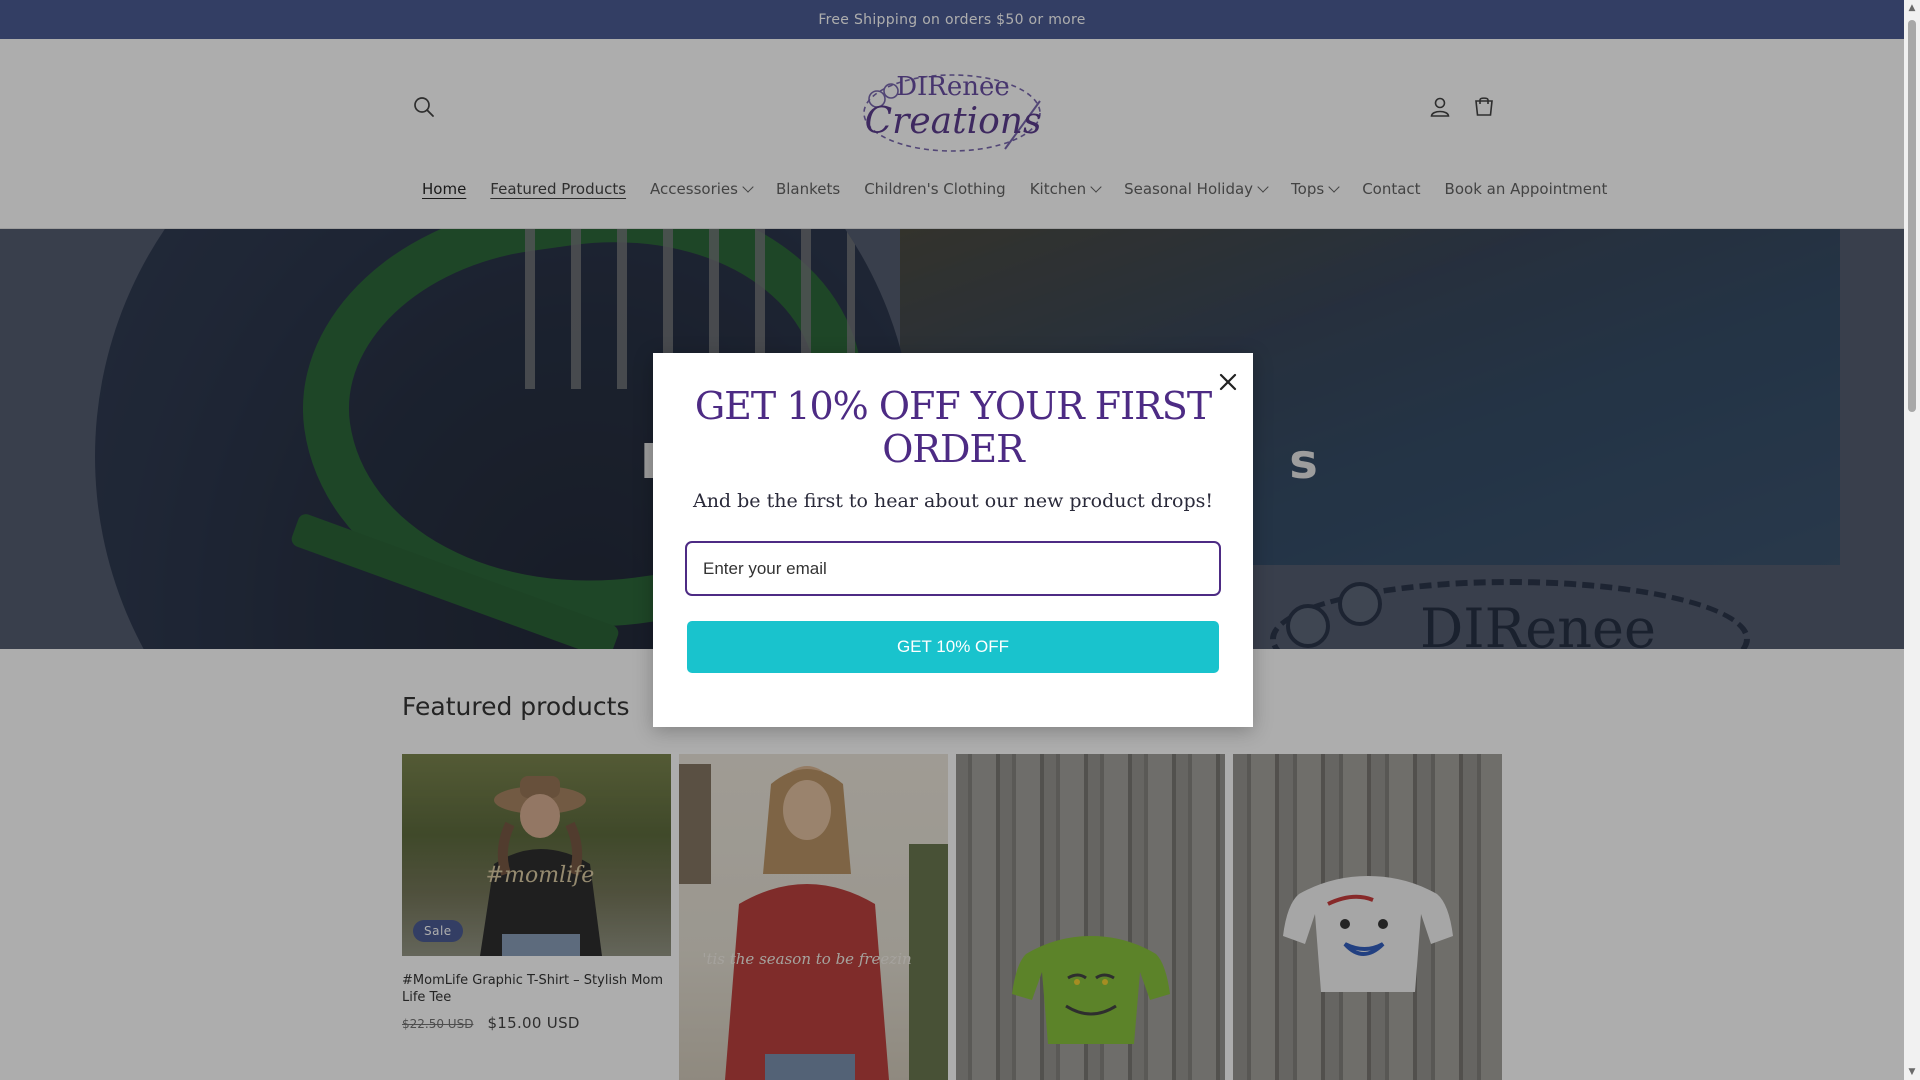  Describe the element at coordinates (1912, 8) in the screenshot. I see `scroll-up-icon: ▲` at that location.